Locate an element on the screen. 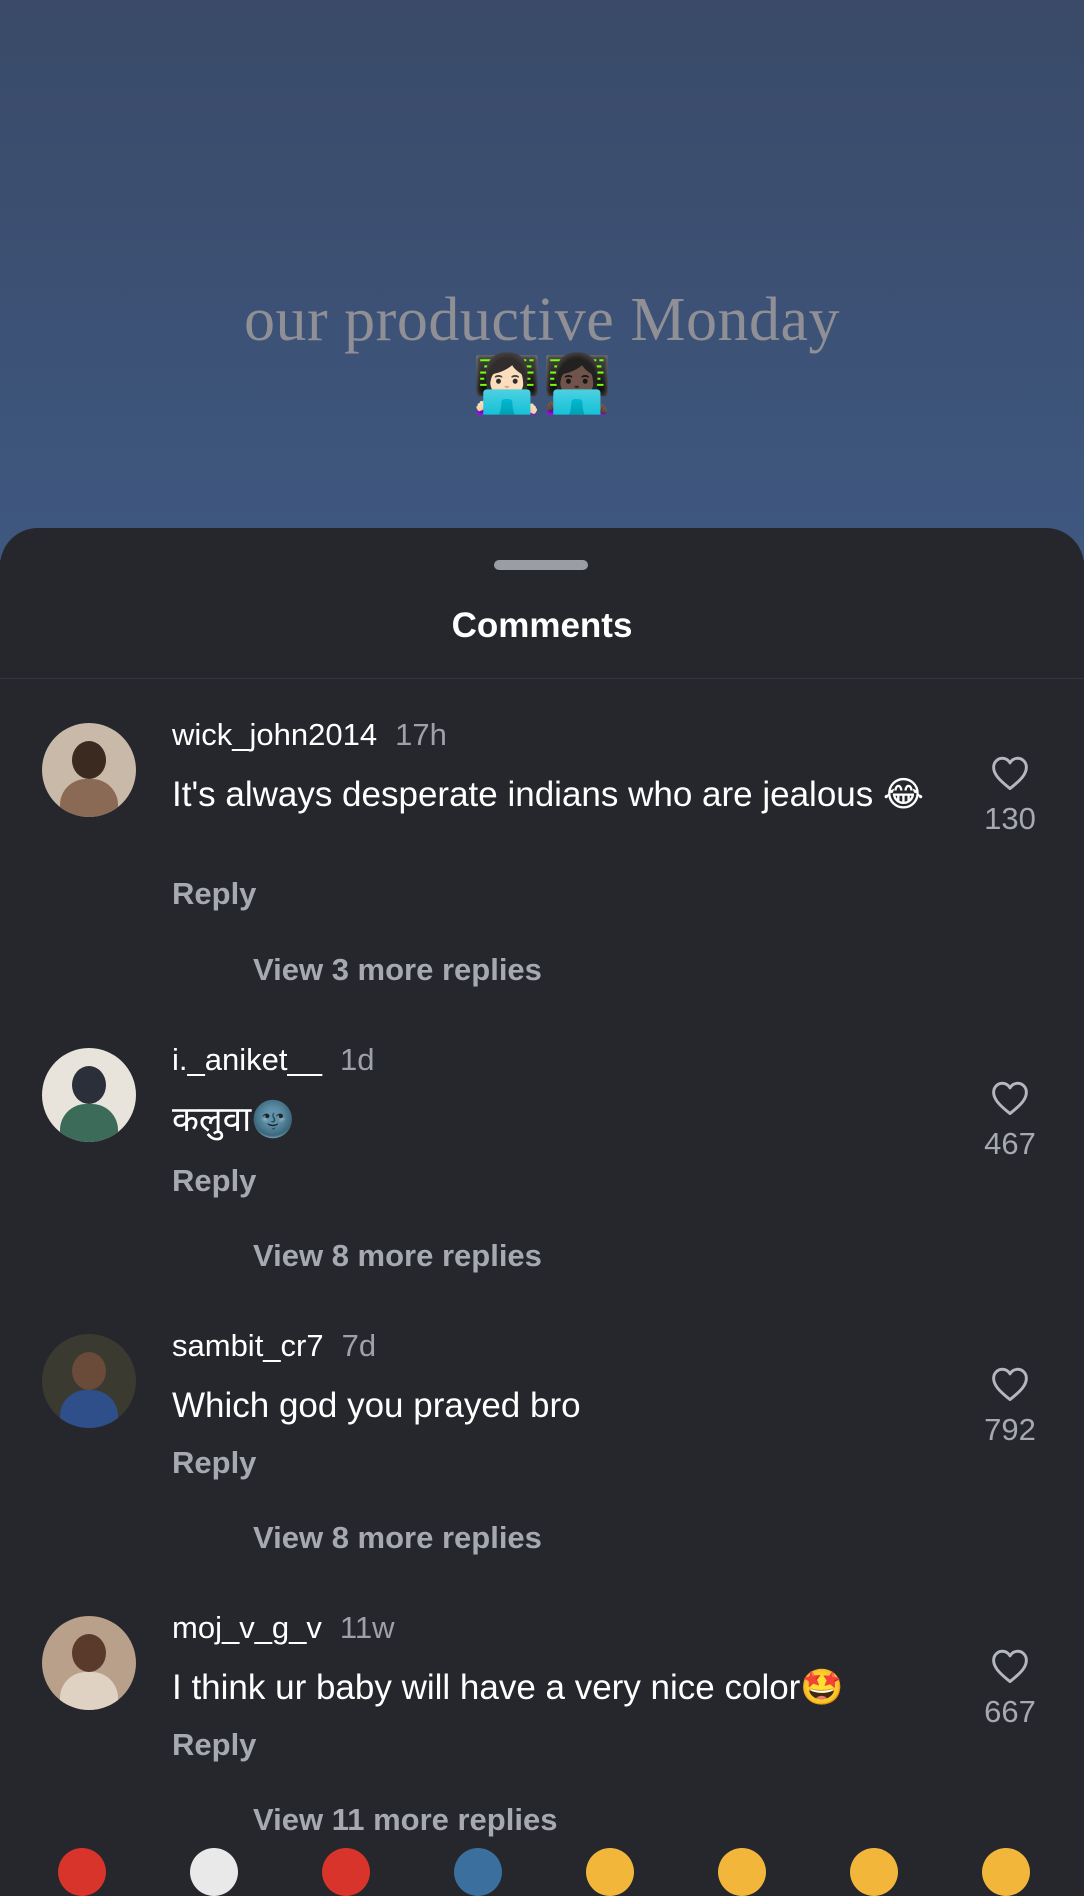  like-button: 667 is located at coordinates (1010, 1689).